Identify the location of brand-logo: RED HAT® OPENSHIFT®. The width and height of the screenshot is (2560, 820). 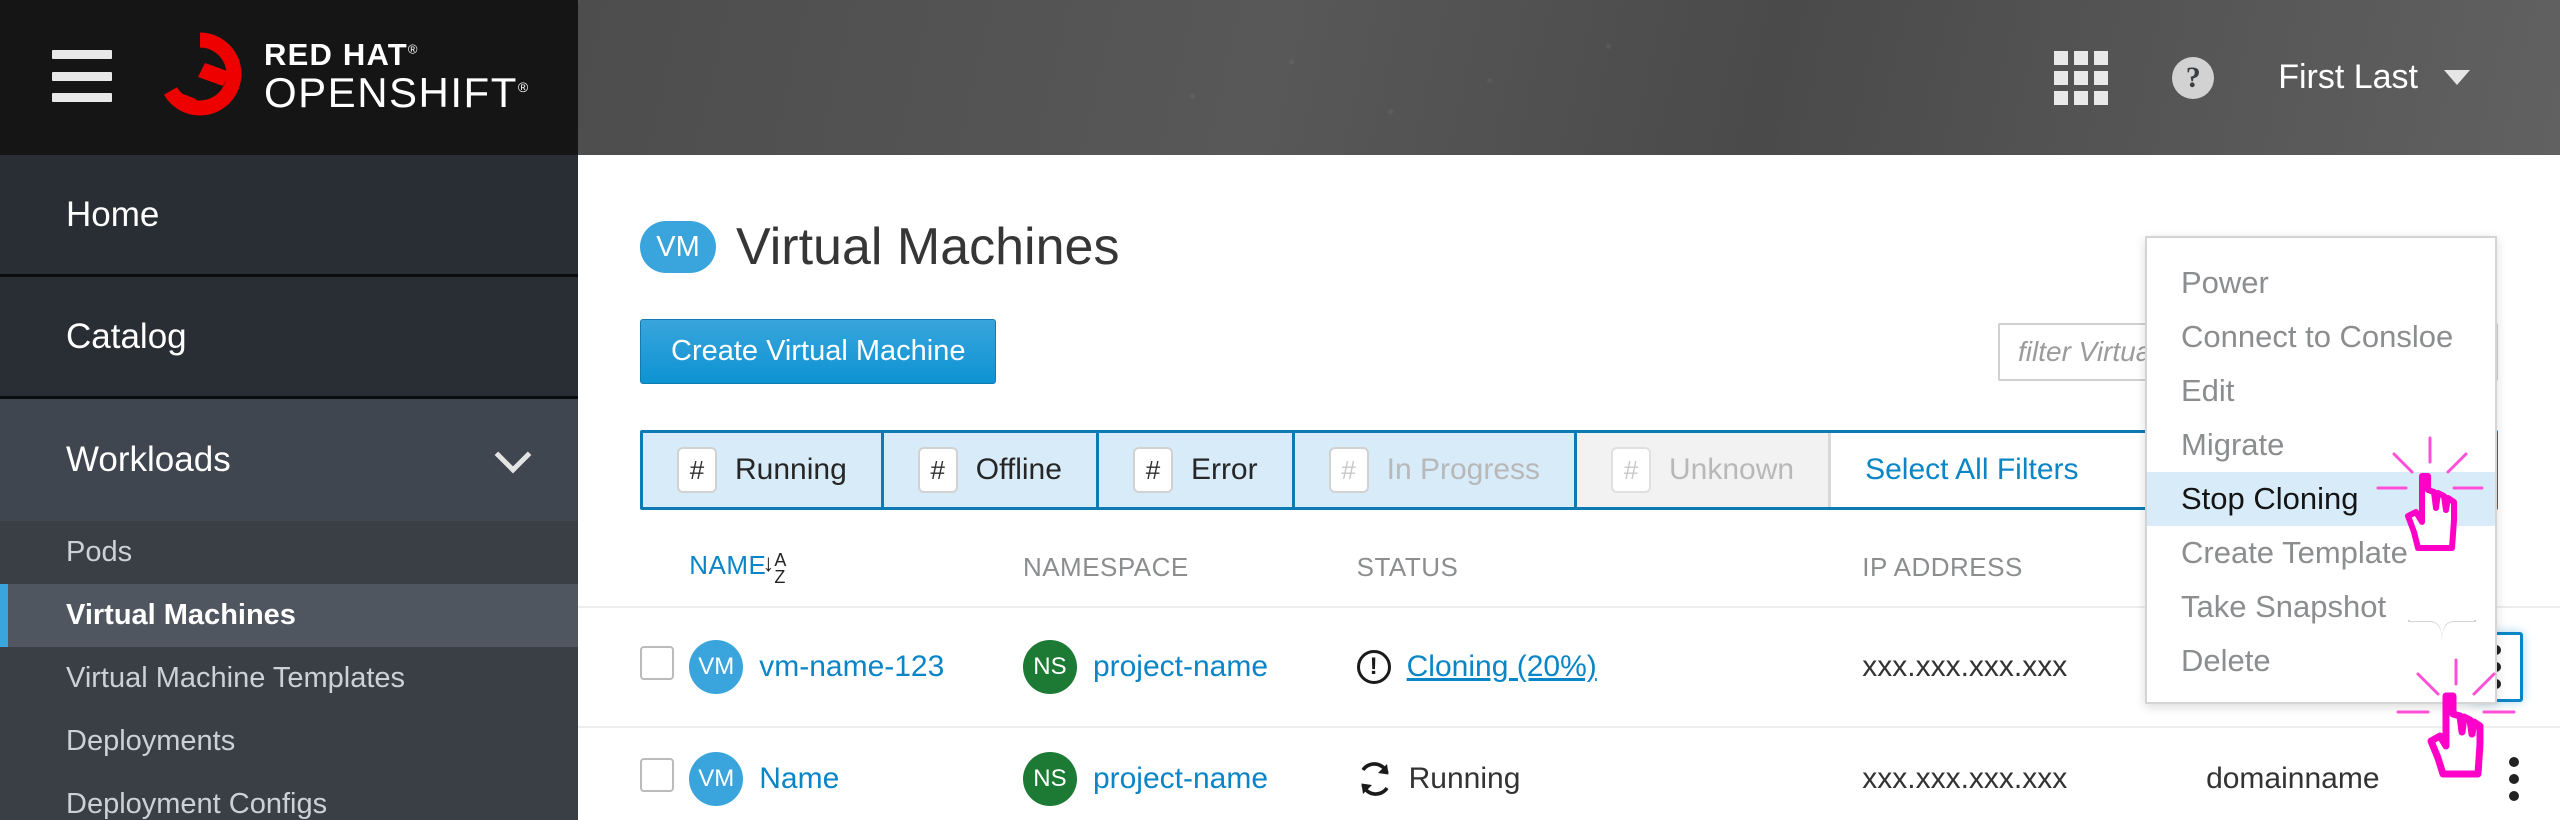
(341, 78).